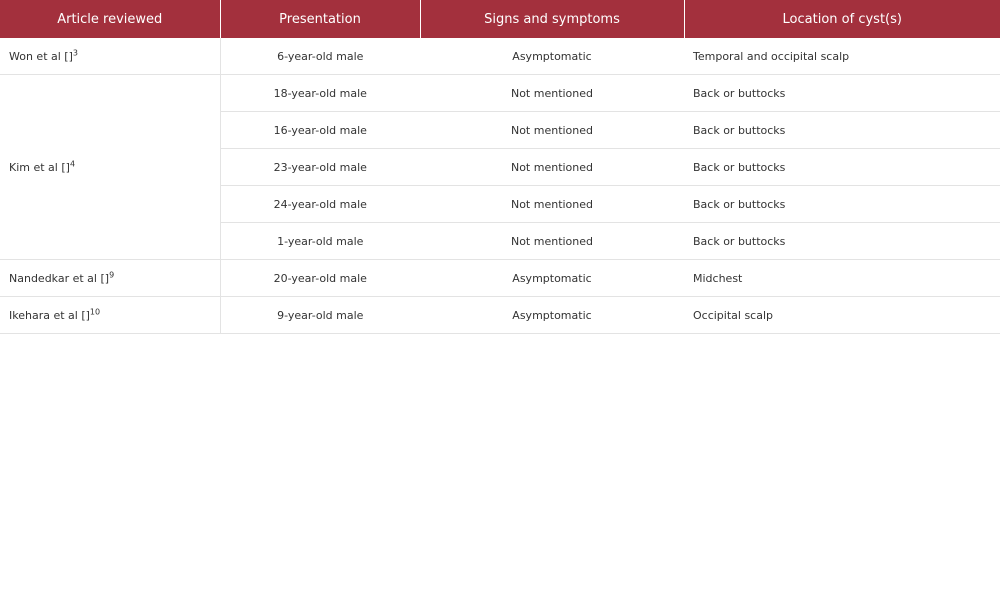 This screenshot has width=1000, height=600. What do you see at coordinates (72, 163) in the screenshot?
I see `reference-number: 4` at bounding box center [72, 163].